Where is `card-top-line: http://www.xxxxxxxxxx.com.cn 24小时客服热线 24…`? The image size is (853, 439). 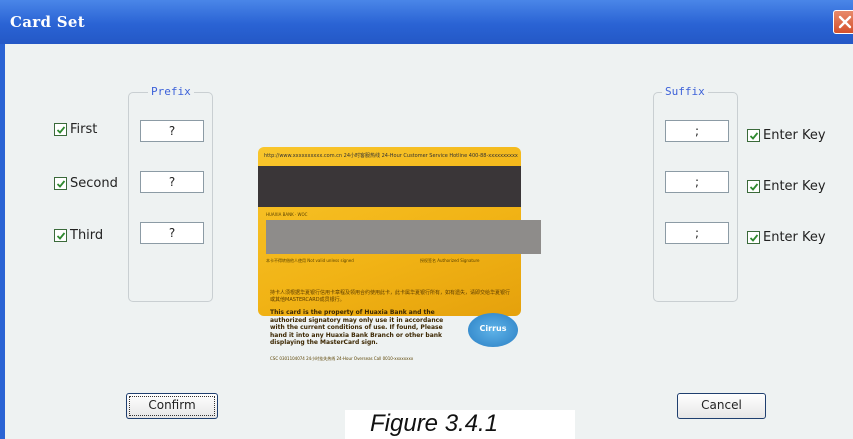 card-top-line: http://www.xxxxxxxxxx.com.cn 24小时客服热线 24… is located at coordinates (391, 156).